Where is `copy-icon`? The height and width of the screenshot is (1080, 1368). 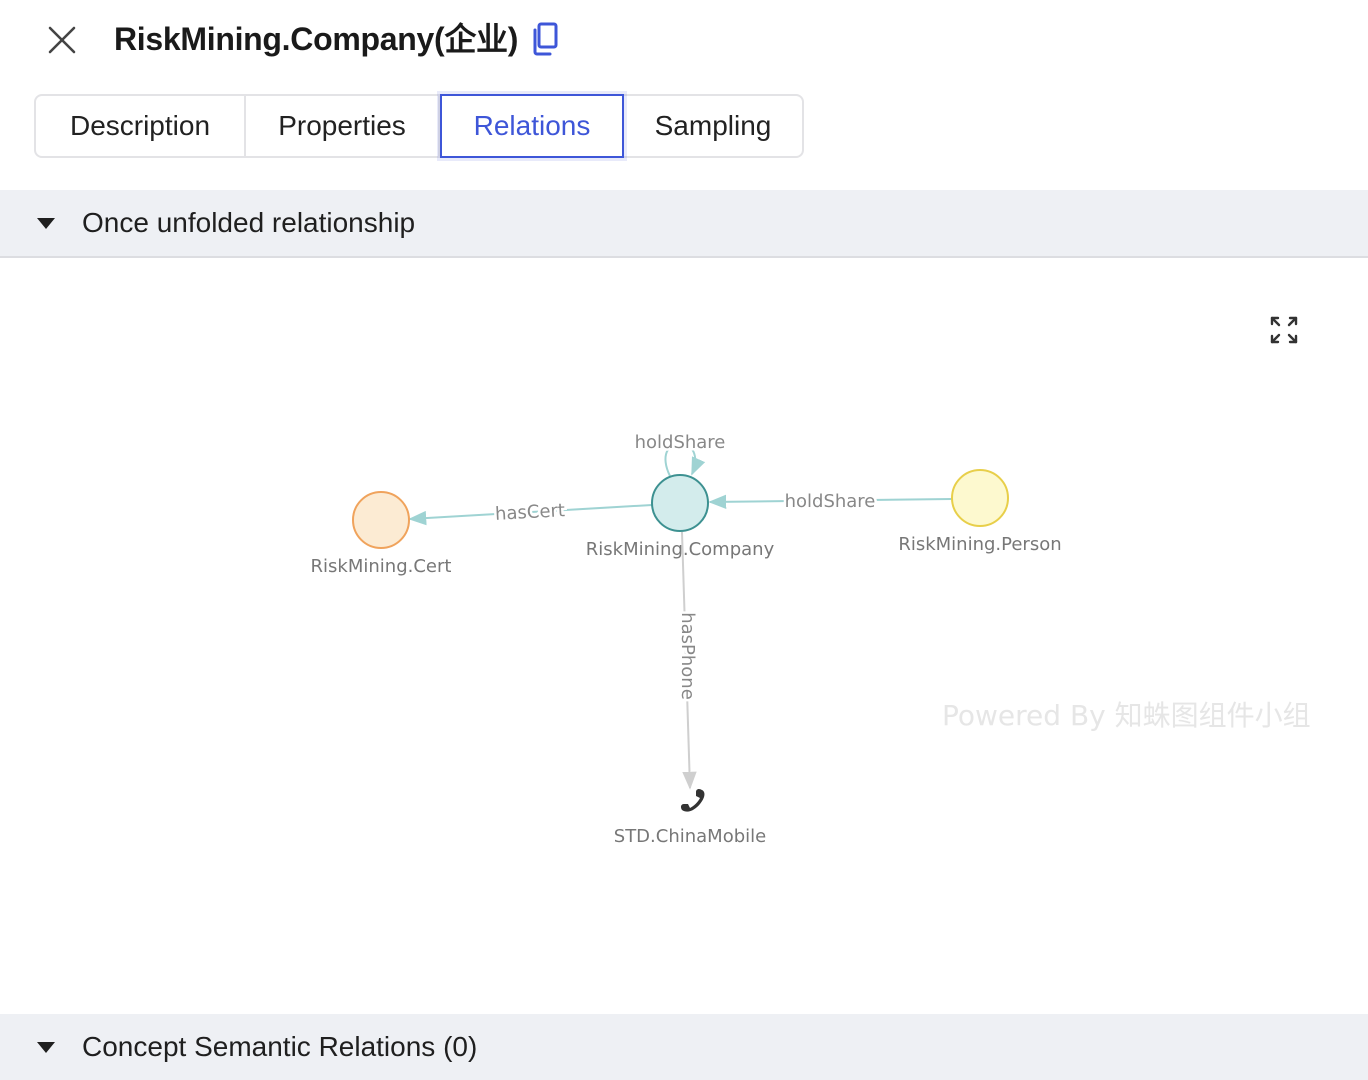 copy-icon is located at coordinates (546, 39).